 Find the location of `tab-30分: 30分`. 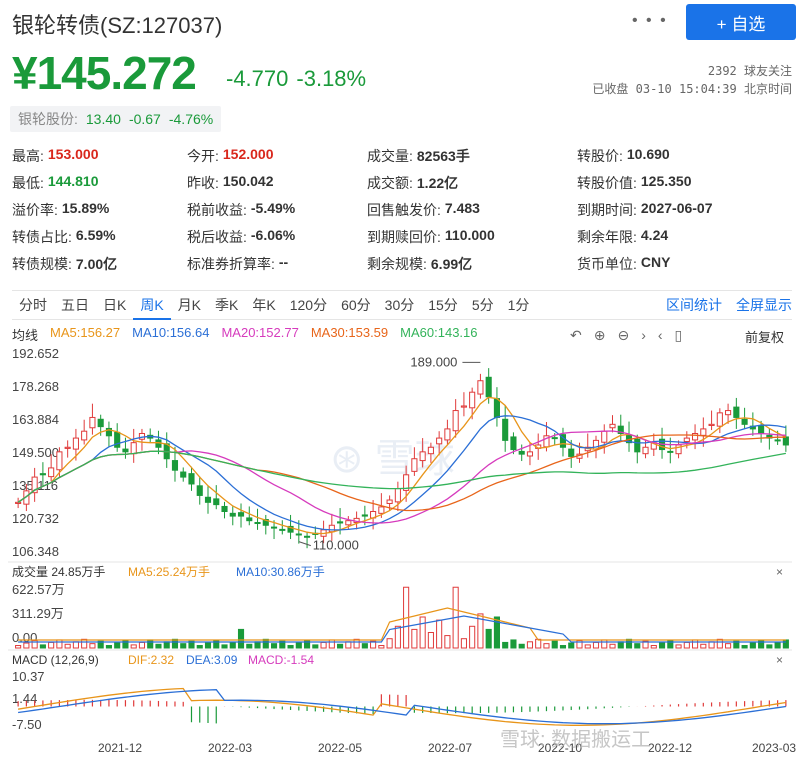

tab-30分: 30分 is located at coordinates (400, 305).